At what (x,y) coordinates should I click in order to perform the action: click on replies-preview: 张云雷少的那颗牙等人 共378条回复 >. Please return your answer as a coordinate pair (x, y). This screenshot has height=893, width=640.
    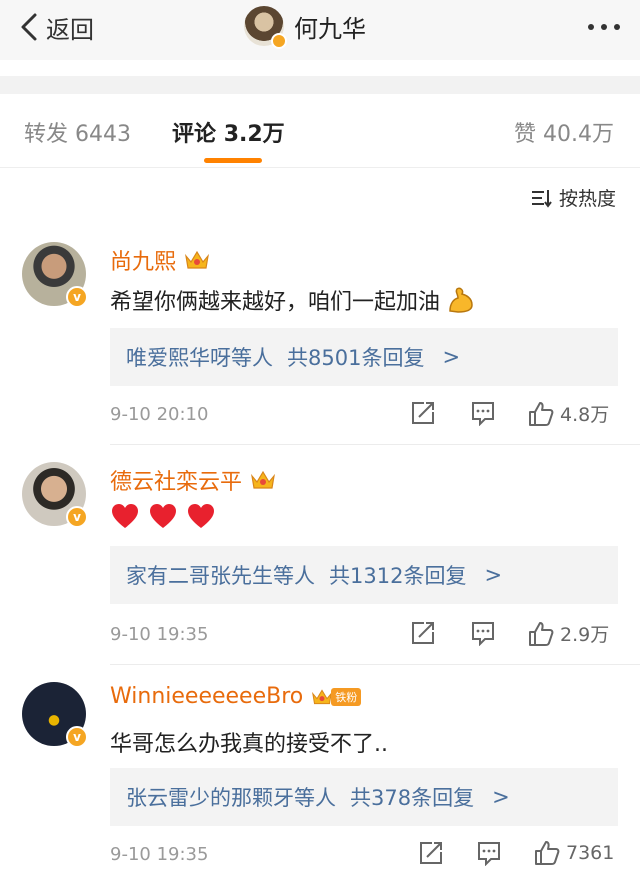
    Looking at the image, I should click on (364, 797).